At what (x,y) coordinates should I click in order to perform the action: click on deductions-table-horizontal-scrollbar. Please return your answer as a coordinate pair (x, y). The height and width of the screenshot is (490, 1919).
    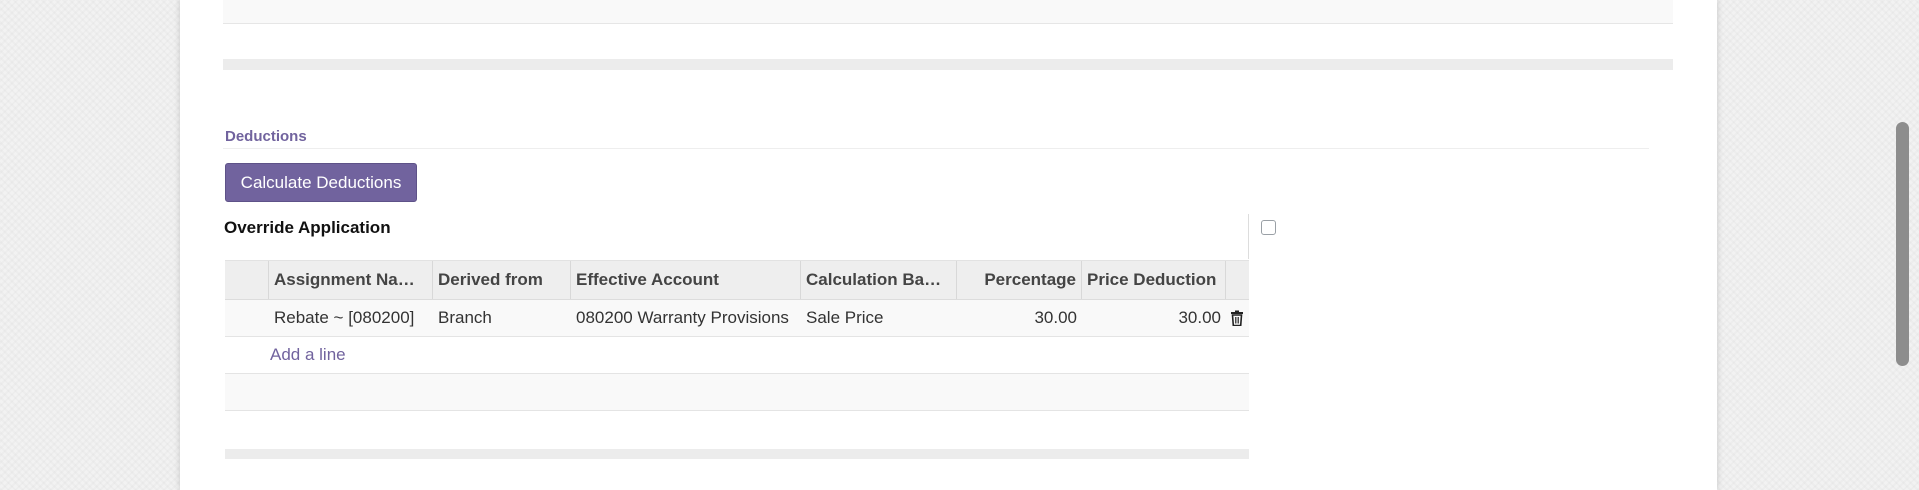
    Looking at the image, I should click on (737, 454).